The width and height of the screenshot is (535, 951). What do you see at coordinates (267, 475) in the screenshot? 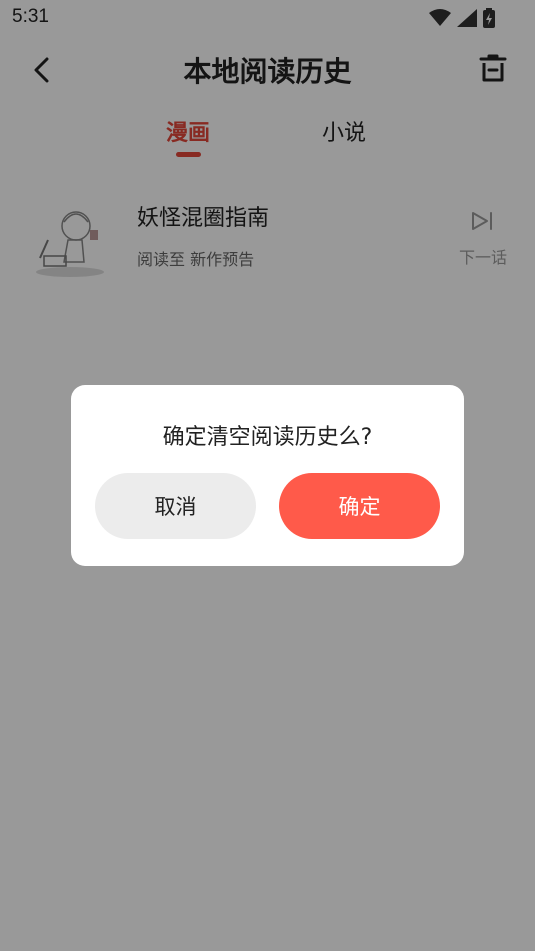
I see `clear-history-dialog: 确定清空阅读历史么? 取消 确定` at bounding box center [267, 475].